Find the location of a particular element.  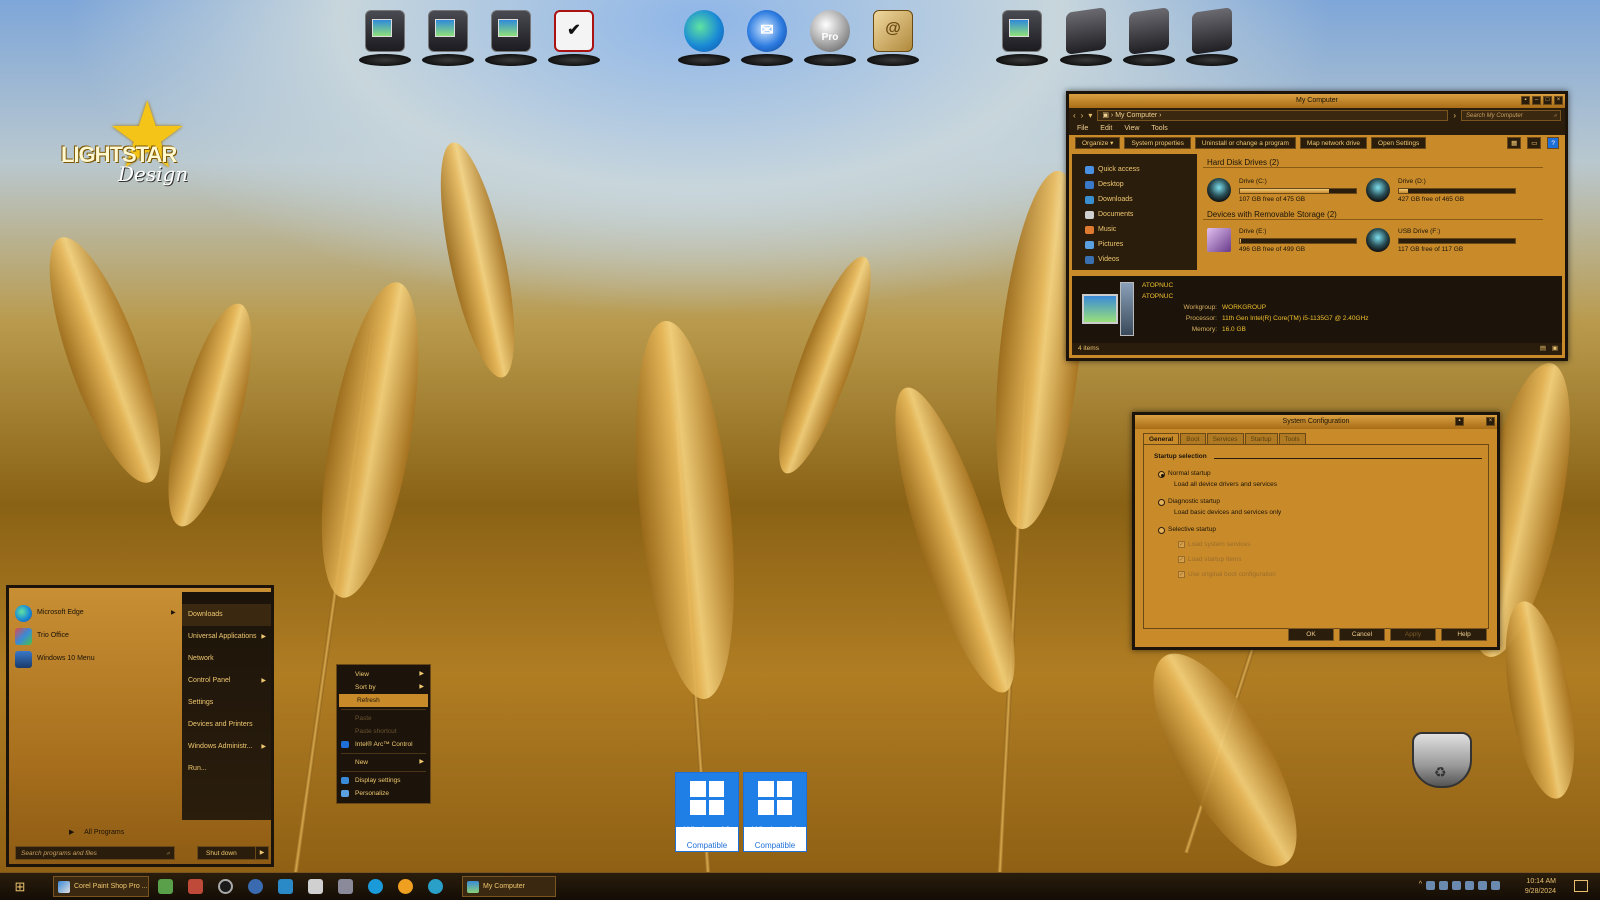

task-my-computer: My Computer is located at coordinates (509, 886).